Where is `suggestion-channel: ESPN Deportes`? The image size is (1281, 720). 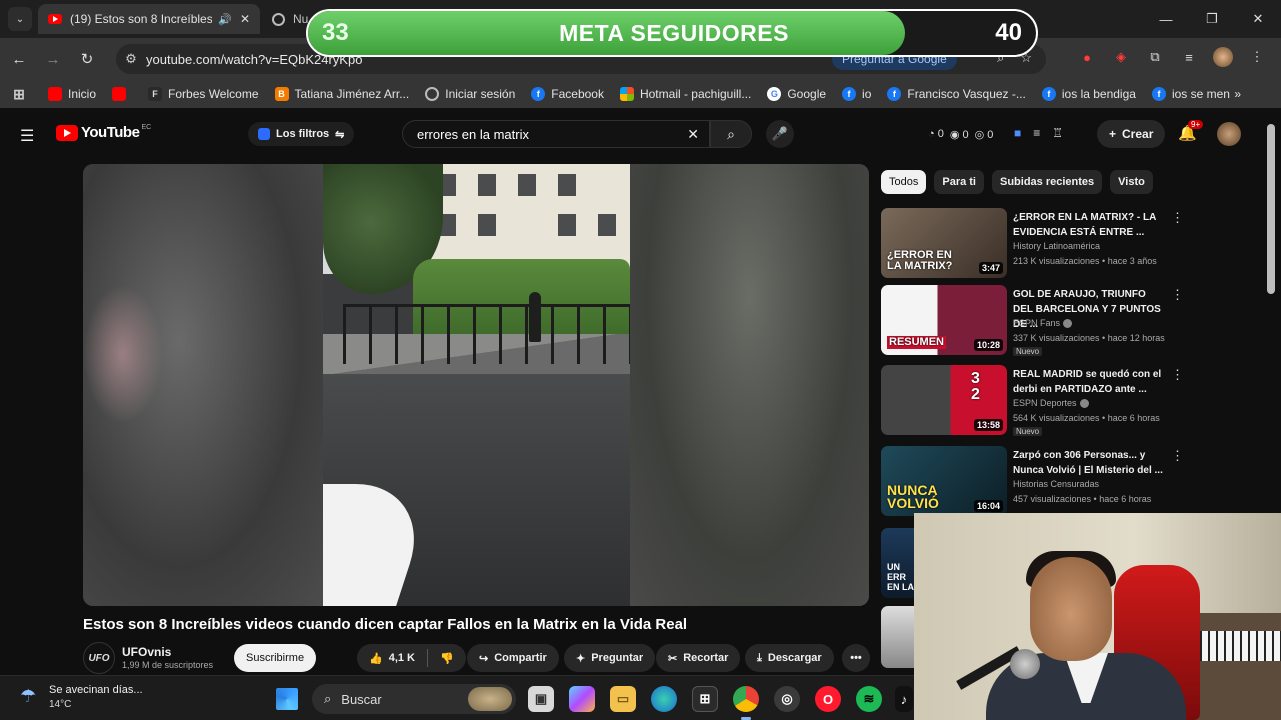 suggestion-channel: ESPN Deportes is located at coordinates (1051, 403).